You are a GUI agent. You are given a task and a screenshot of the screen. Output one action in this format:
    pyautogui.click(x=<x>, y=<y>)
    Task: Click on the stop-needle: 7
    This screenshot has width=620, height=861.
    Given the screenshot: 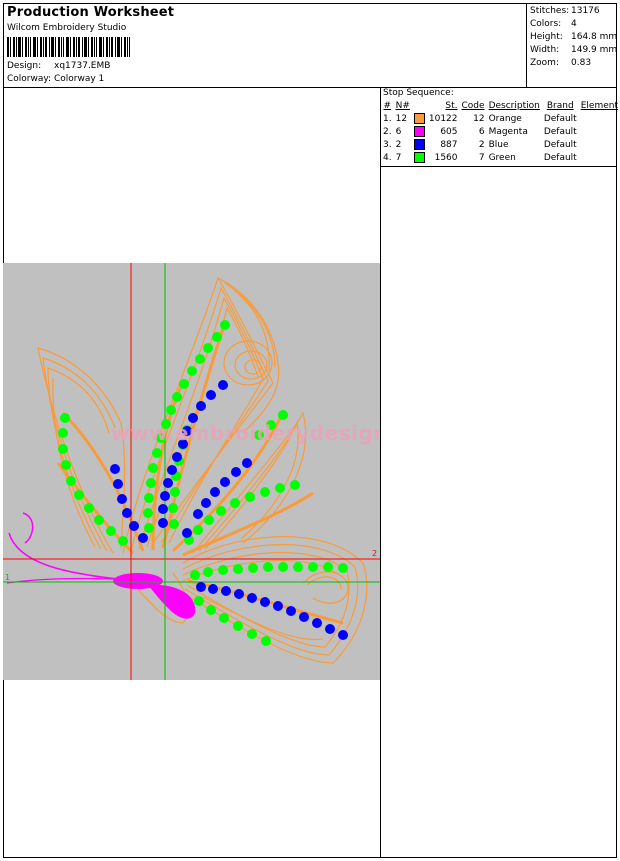 What is the action you would take?
    pyautogui.click(x=398, y=158)
    